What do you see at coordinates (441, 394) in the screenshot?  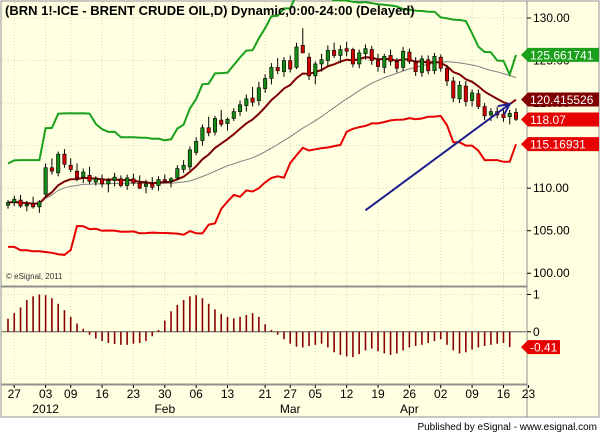 I see `time-axis-day-label: 02` at bounding box center [441, 394].